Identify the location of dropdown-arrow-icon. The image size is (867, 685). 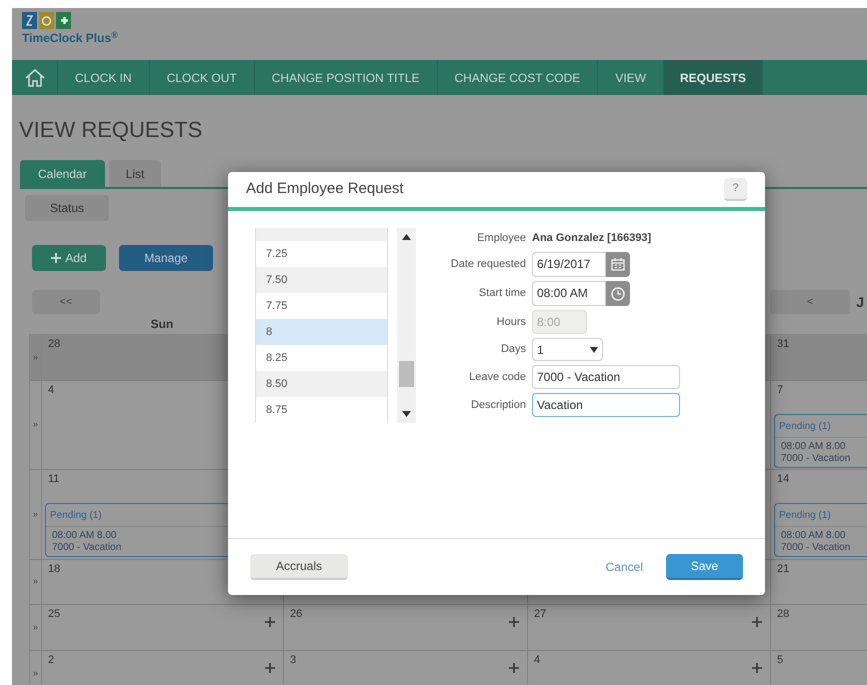
(594, 349).